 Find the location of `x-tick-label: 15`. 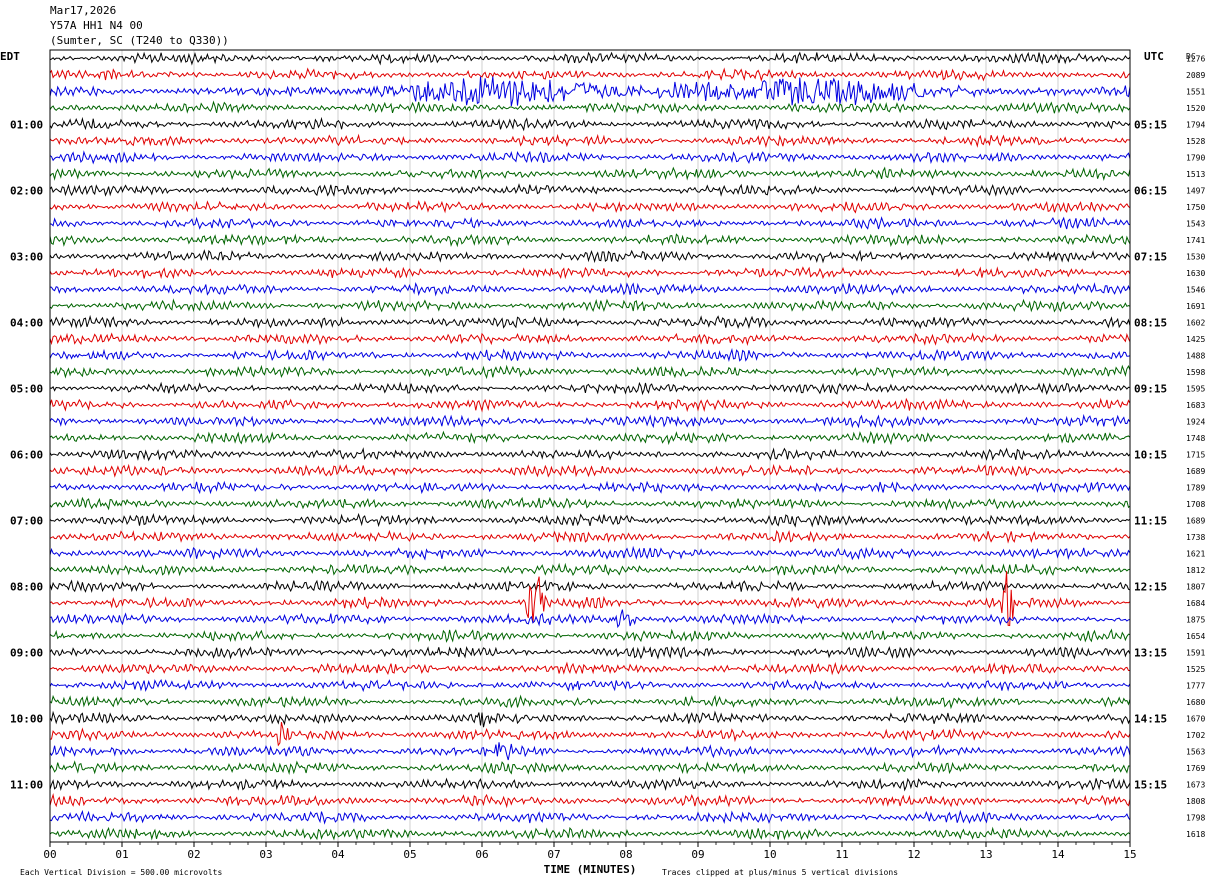

x-tick-label: 15 is located at coordinates (1129, 854).